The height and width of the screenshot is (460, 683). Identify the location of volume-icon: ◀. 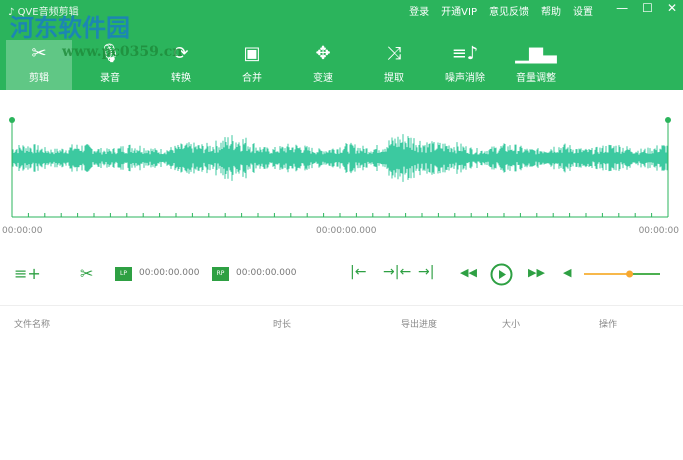
(567, 272).